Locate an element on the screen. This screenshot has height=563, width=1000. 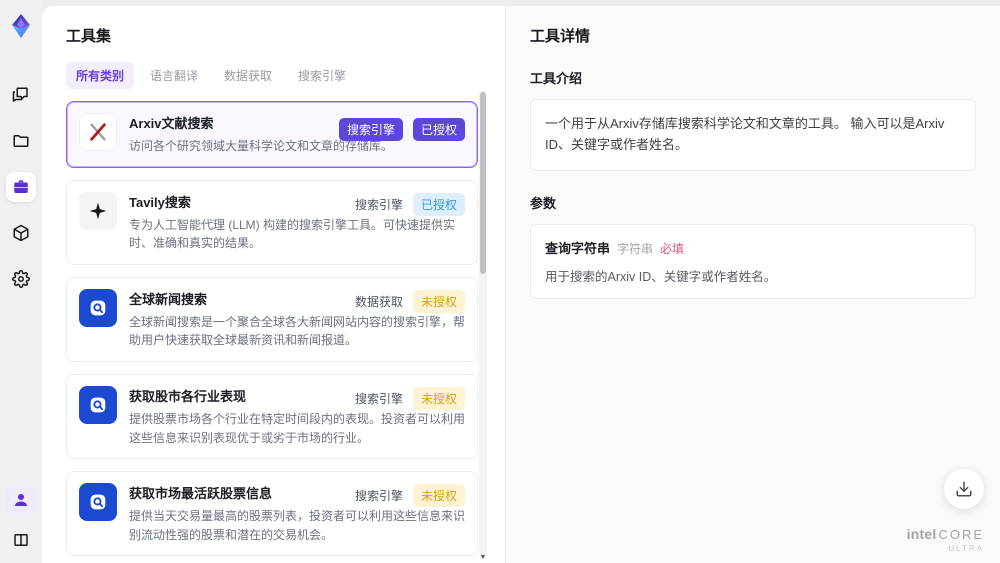
parameter-item: 查询字符串 字符串 必填 用于搜索的Arxiv ID、关键字或作者姓名。 is located at coordinates (753, 261).